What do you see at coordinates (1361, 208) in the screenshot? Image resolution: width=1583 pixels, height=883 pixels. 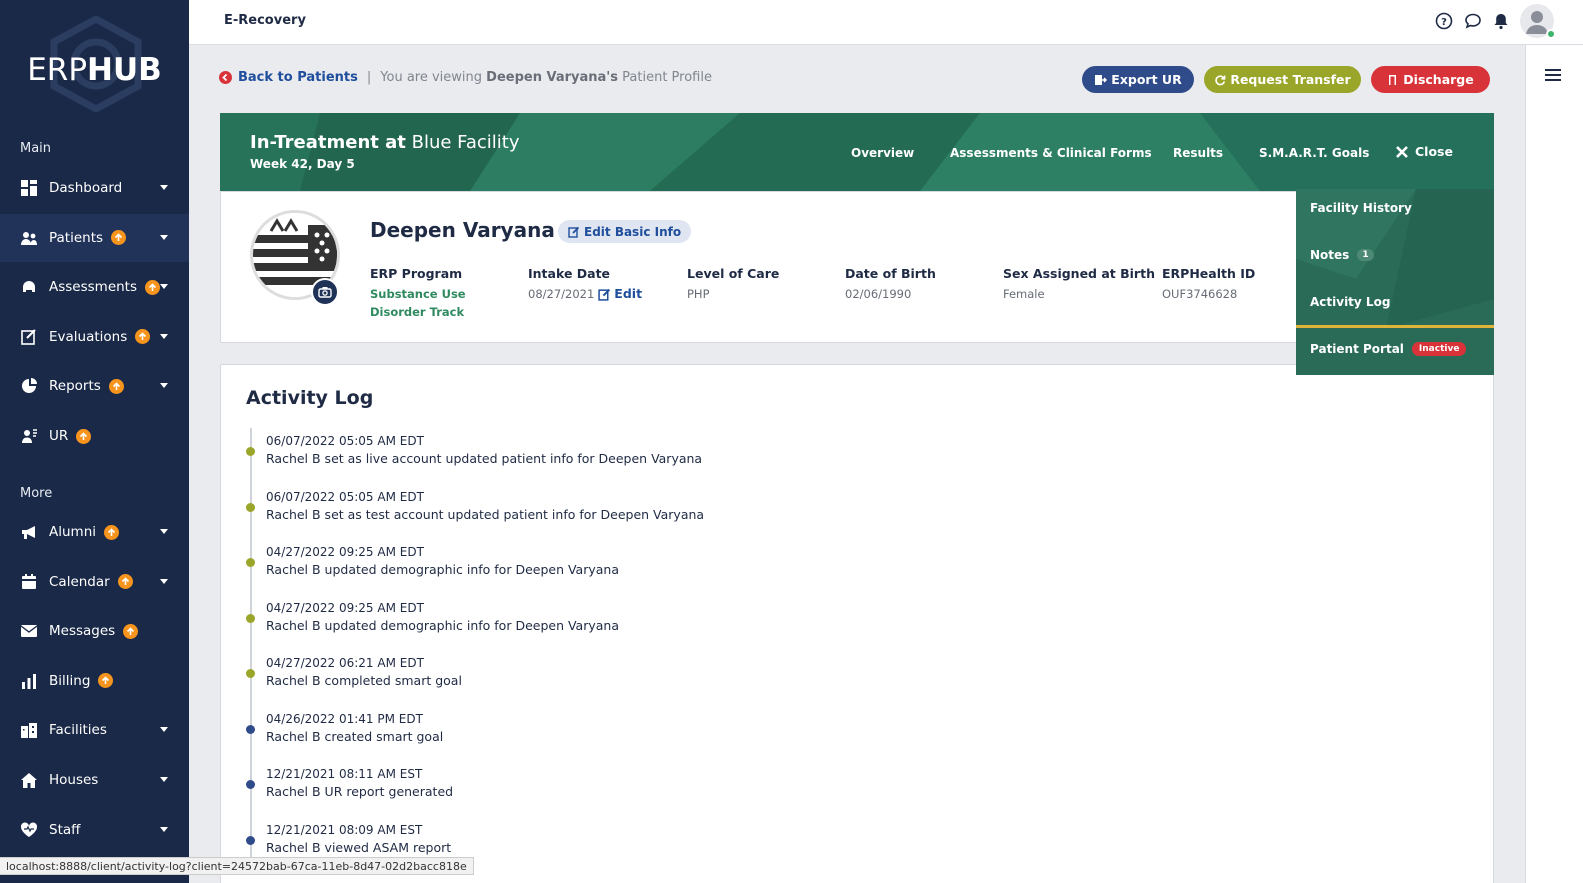 I see `menu-facility-history: Facility History` at bounding box center [1361, 208].